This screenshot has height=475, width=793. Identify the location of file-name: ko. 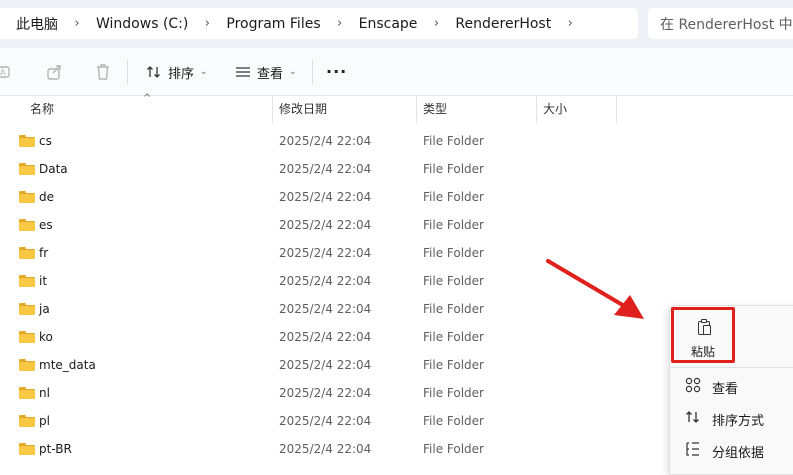
(46, 337).